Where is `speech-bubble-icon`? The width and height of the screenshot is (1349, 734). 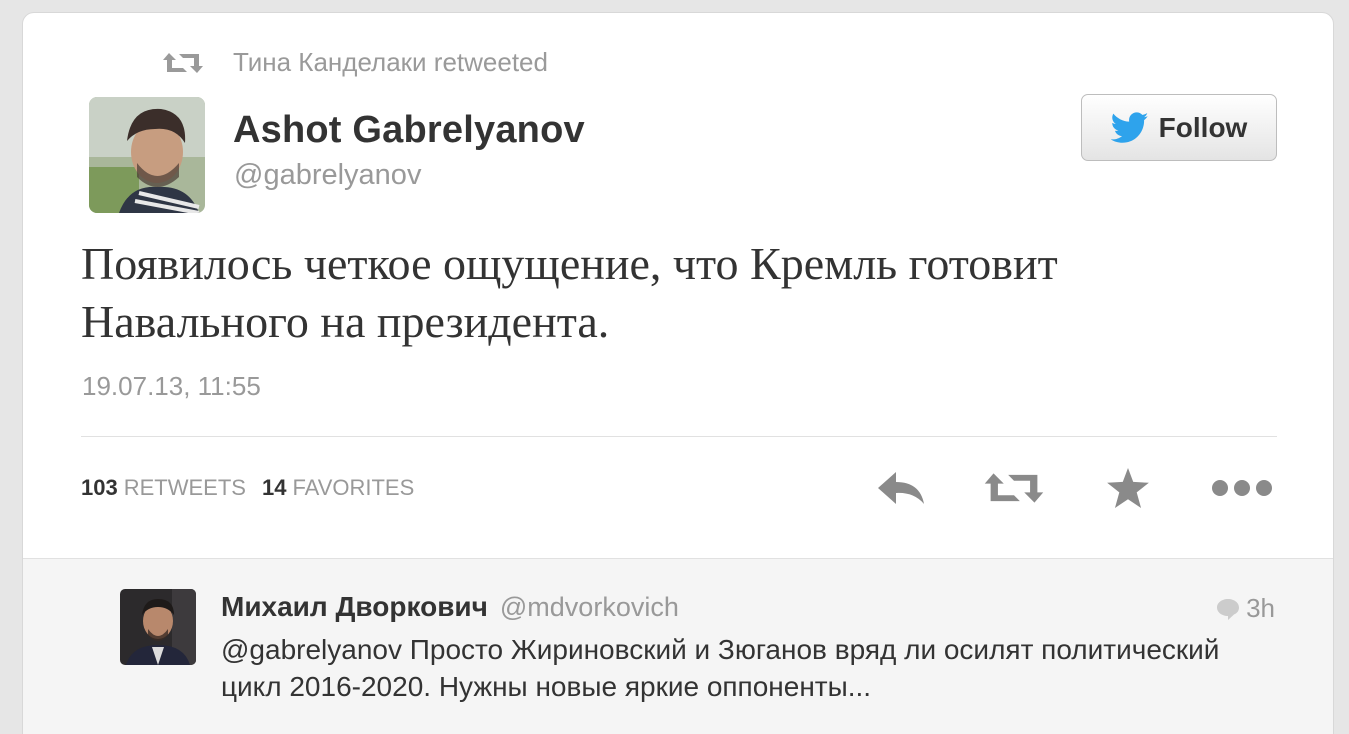
speech-bubble-icon is located at coordinates (1228, 609).